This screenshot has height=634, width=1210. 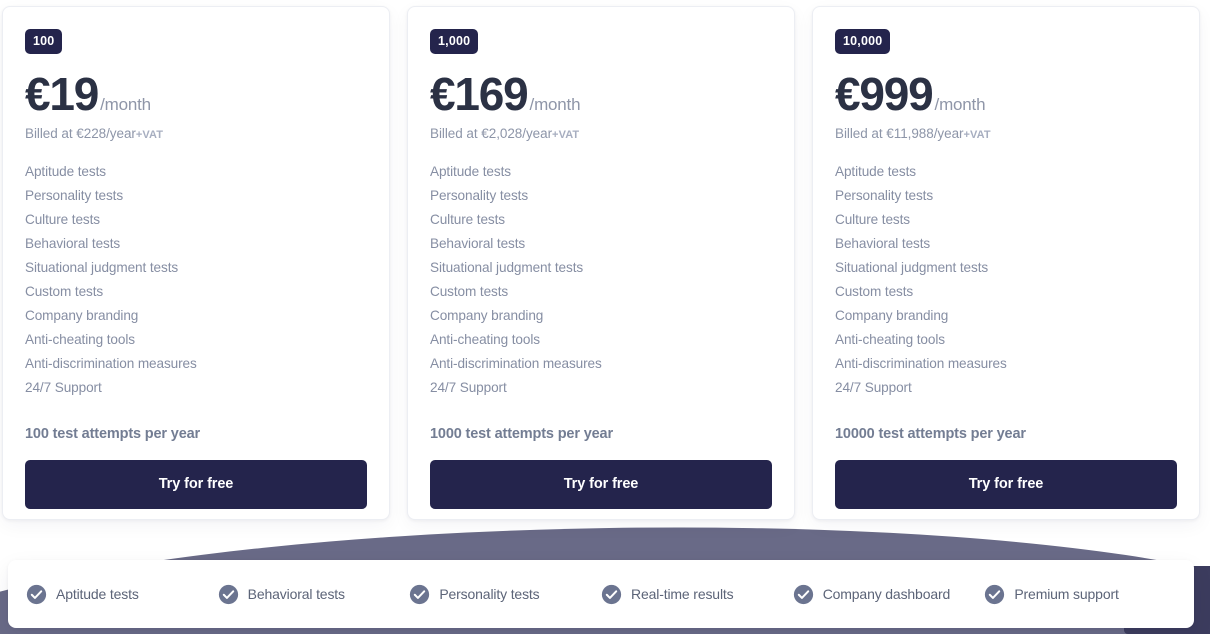 I want to click on plan-quota-badge: 100, so click(x=44, y=41).